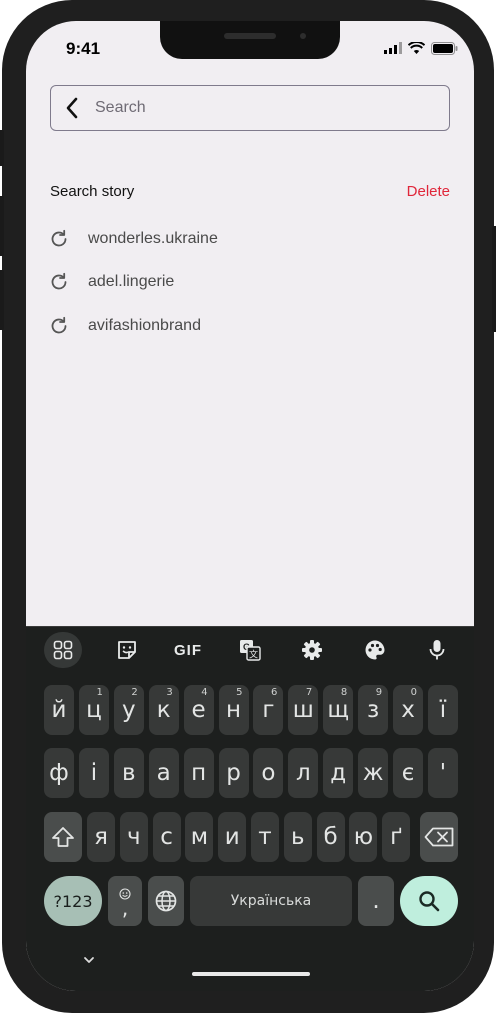 The width and height of the screenshot is (496, 1013). I want to click on language-key, so click(166, 901).